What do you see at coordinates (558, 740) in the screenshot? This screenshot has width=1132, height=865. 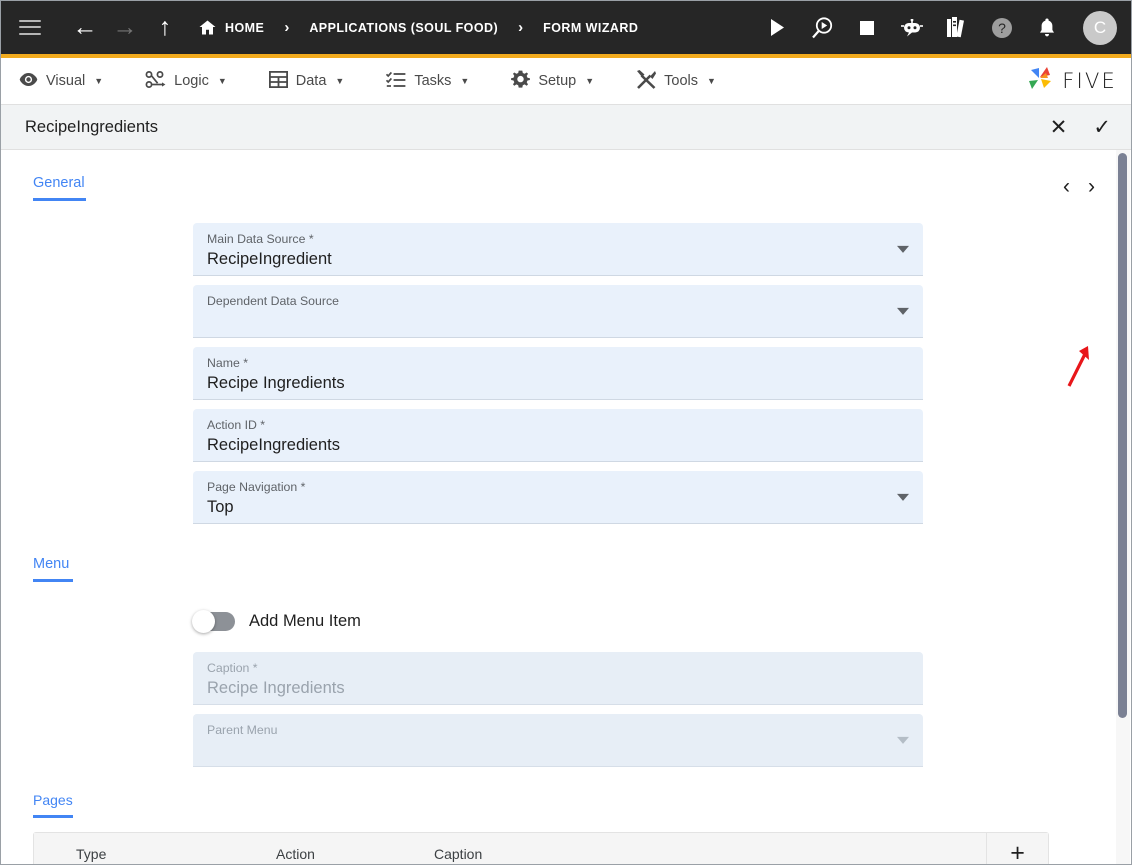 I see `field-parent-menu: Parent Menu` at bounding box center [558, 740].